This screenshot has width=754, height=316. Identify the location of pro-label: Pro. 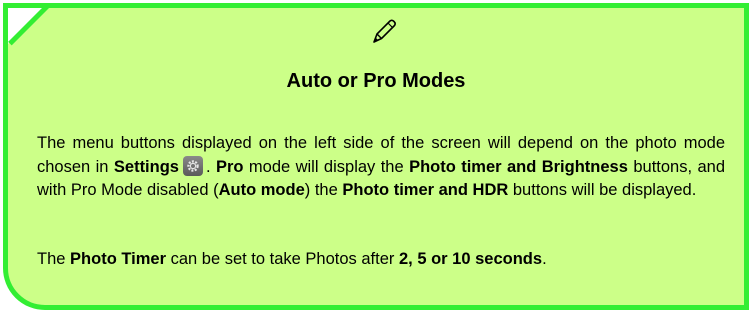
(229, 166).